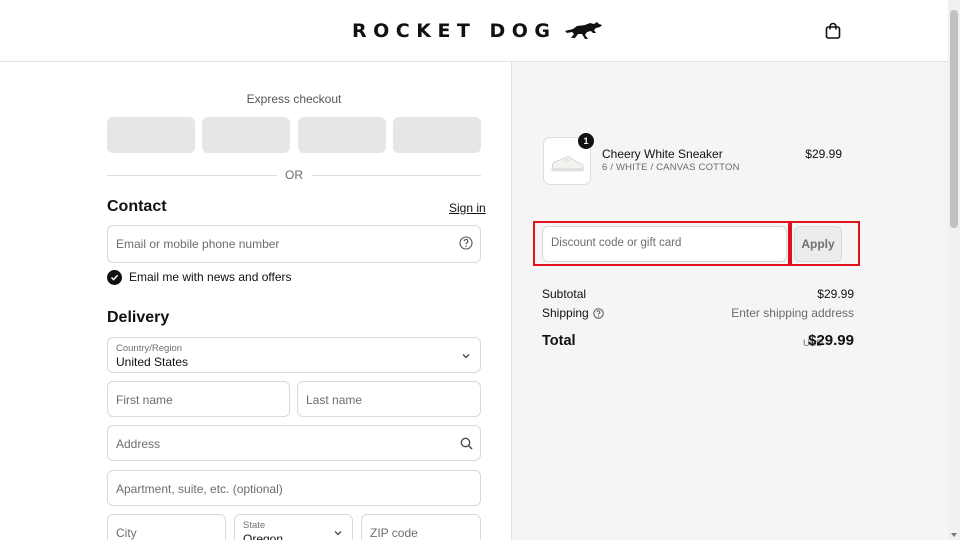 The width and height of the screenshot is (960, 540). Describe the element at coordinates (835, 294) in the screenshot. I see `subtotal-value: $29.99` at that location.